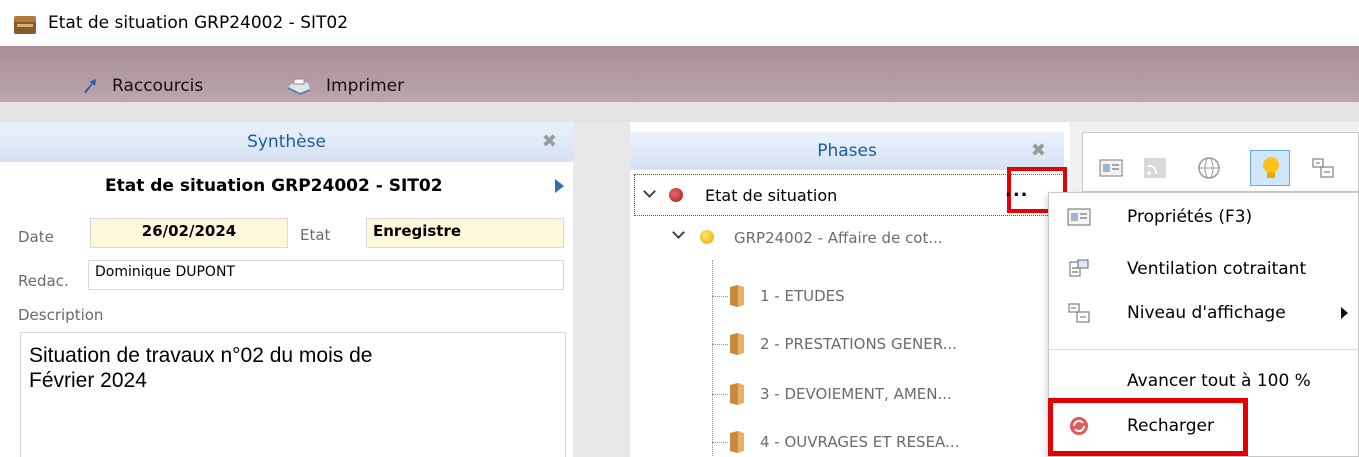  Describe the element at coordinates (36, 237) in the screenshot. I see `date-label: Date` at that location.